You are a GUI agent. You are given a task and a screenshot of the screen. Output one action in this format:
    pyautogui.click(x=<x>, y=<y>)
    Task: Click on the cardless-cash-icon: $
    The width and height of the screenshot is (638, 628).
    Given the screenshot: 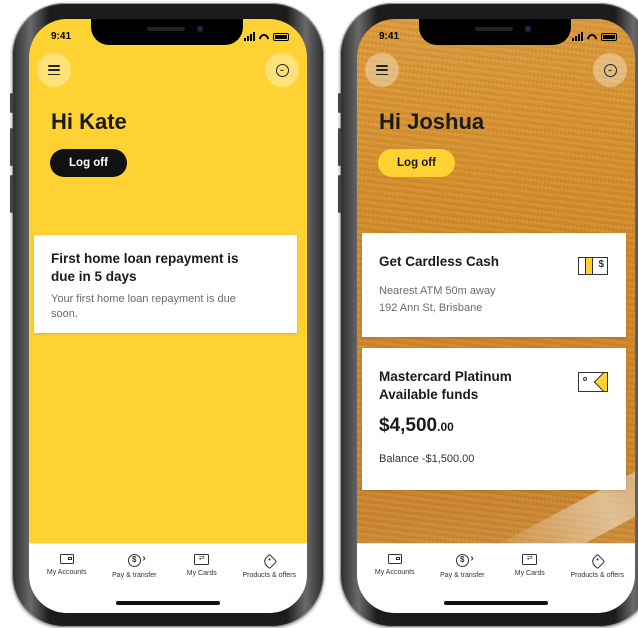 What is the action you would take?
    pyautogui.click(x=593, y=266)
    